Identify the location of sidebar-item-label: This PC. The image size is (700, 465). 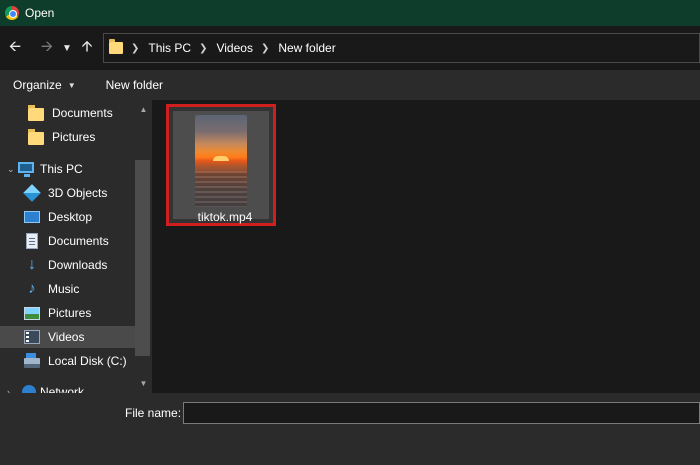
(61, 169).